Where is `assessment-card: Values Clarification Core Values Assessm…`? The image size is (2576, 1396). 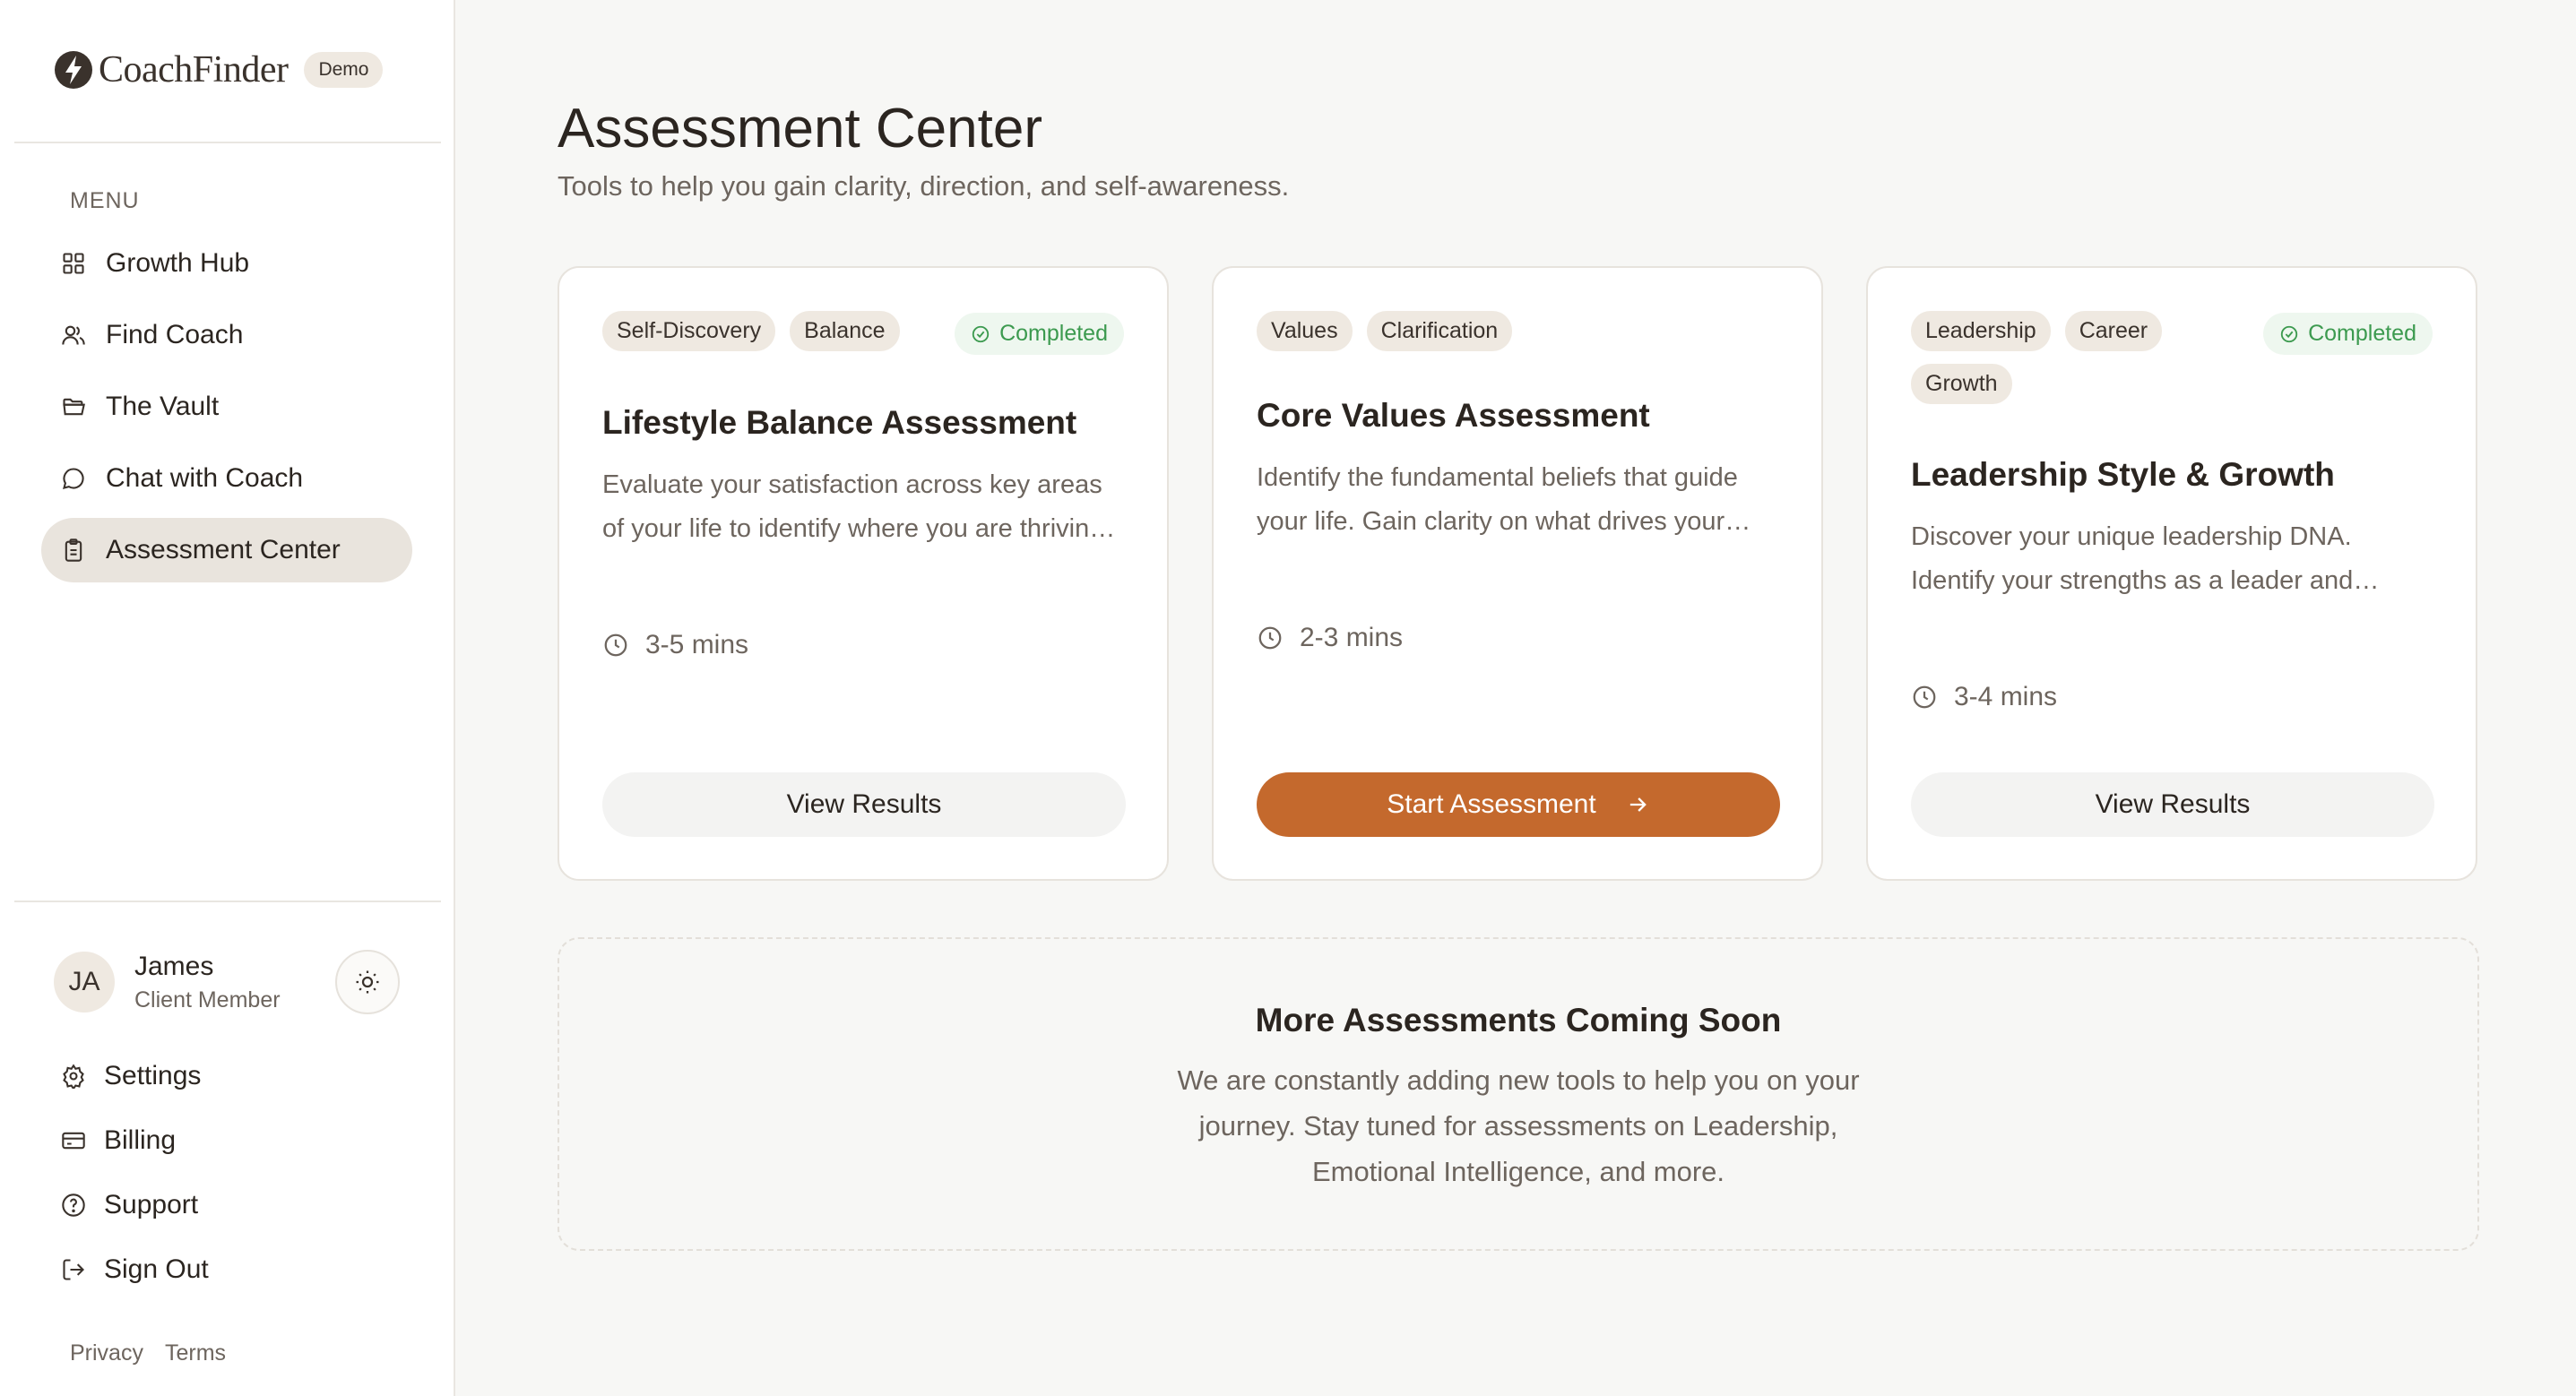 assessment-card: Values Clarification Core Values Assessm… is located at coordinates (1517, 574).